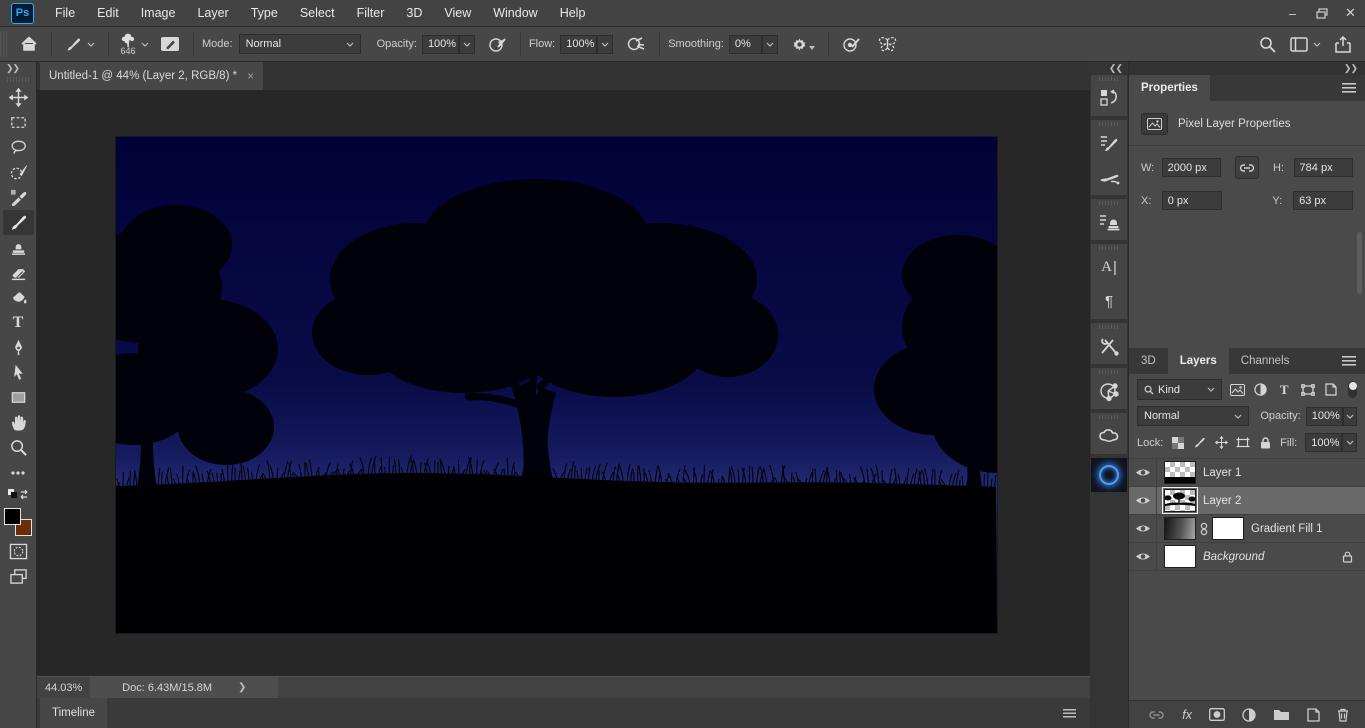  I want to click on layer-1-name: Layer 1, so click(1222, 473).